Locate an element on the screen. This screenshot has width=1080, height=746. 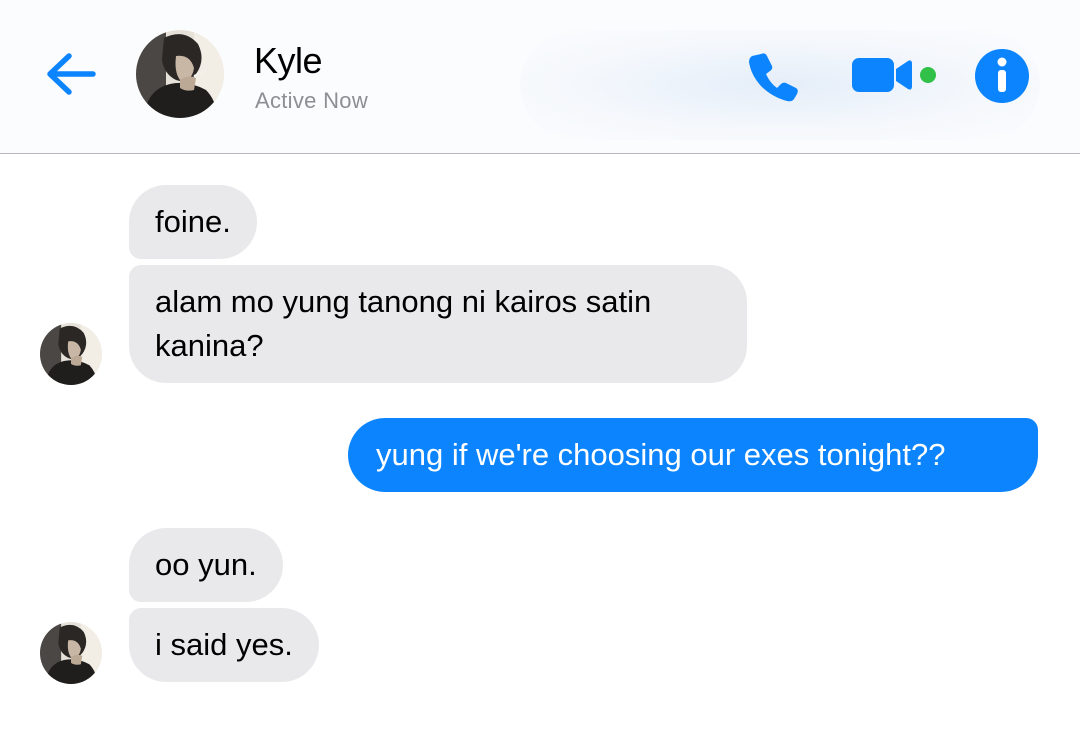
message-bubble-incoming: oo yun. is located at coordinates (206, 565).